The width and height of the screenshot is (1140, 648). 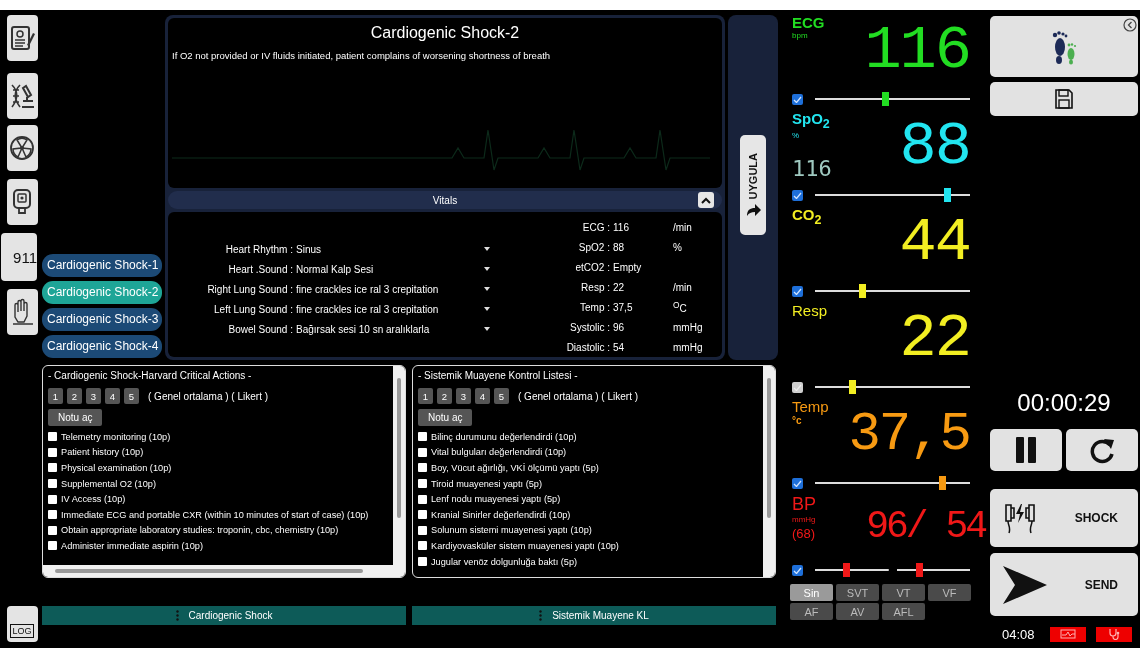 I want to click on finding-dropdown: Sinus, so click(x=397, y=249).